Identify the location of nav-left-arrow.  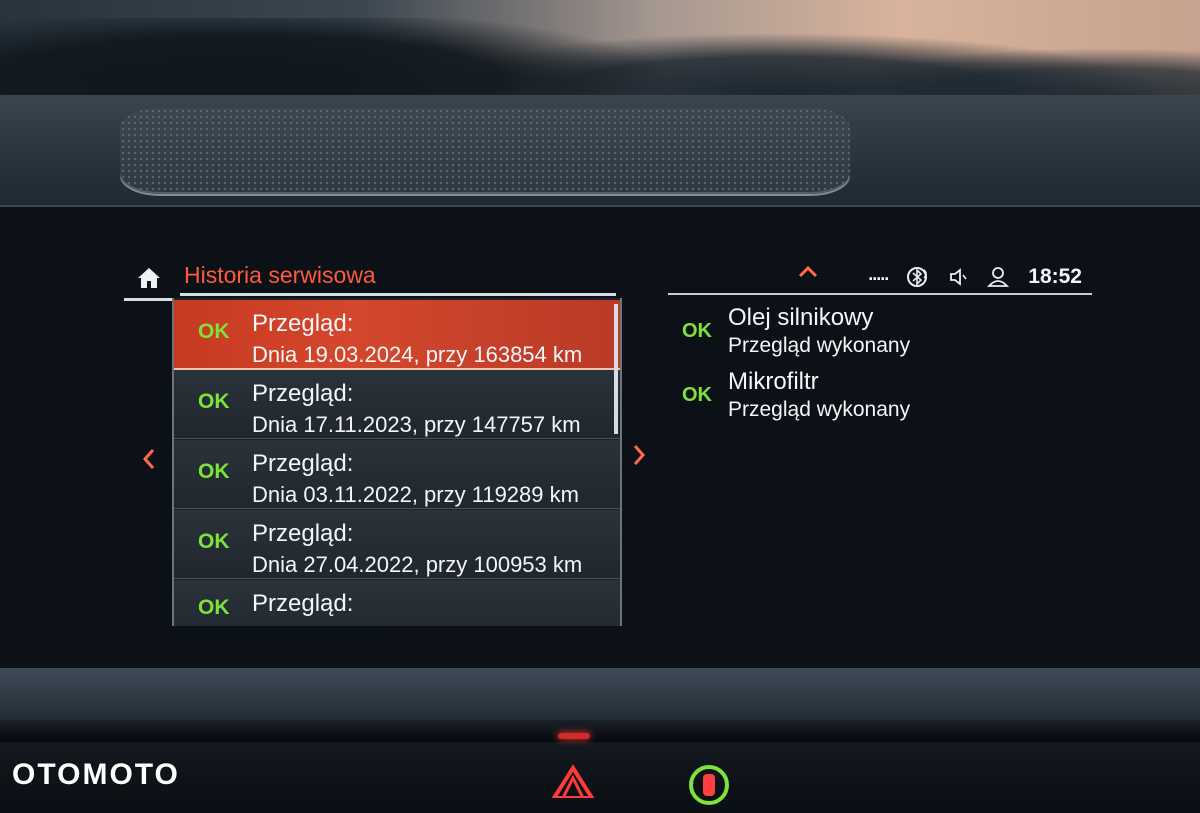
(150, 460).